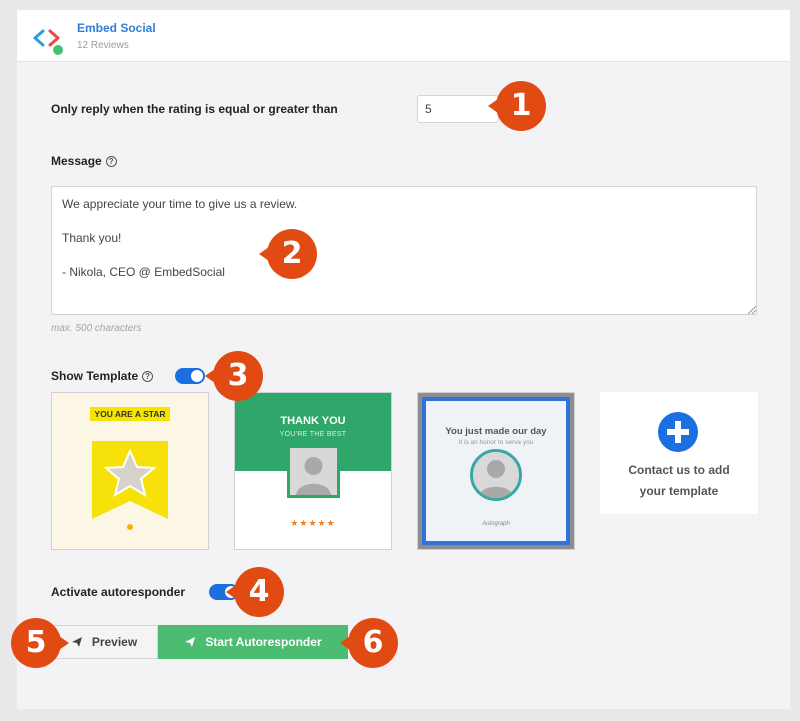 Image resolution: width=800 pixels, height=721 pixels. I want to click on template-thank-you-title: THANK YOU, so click(313, 421).